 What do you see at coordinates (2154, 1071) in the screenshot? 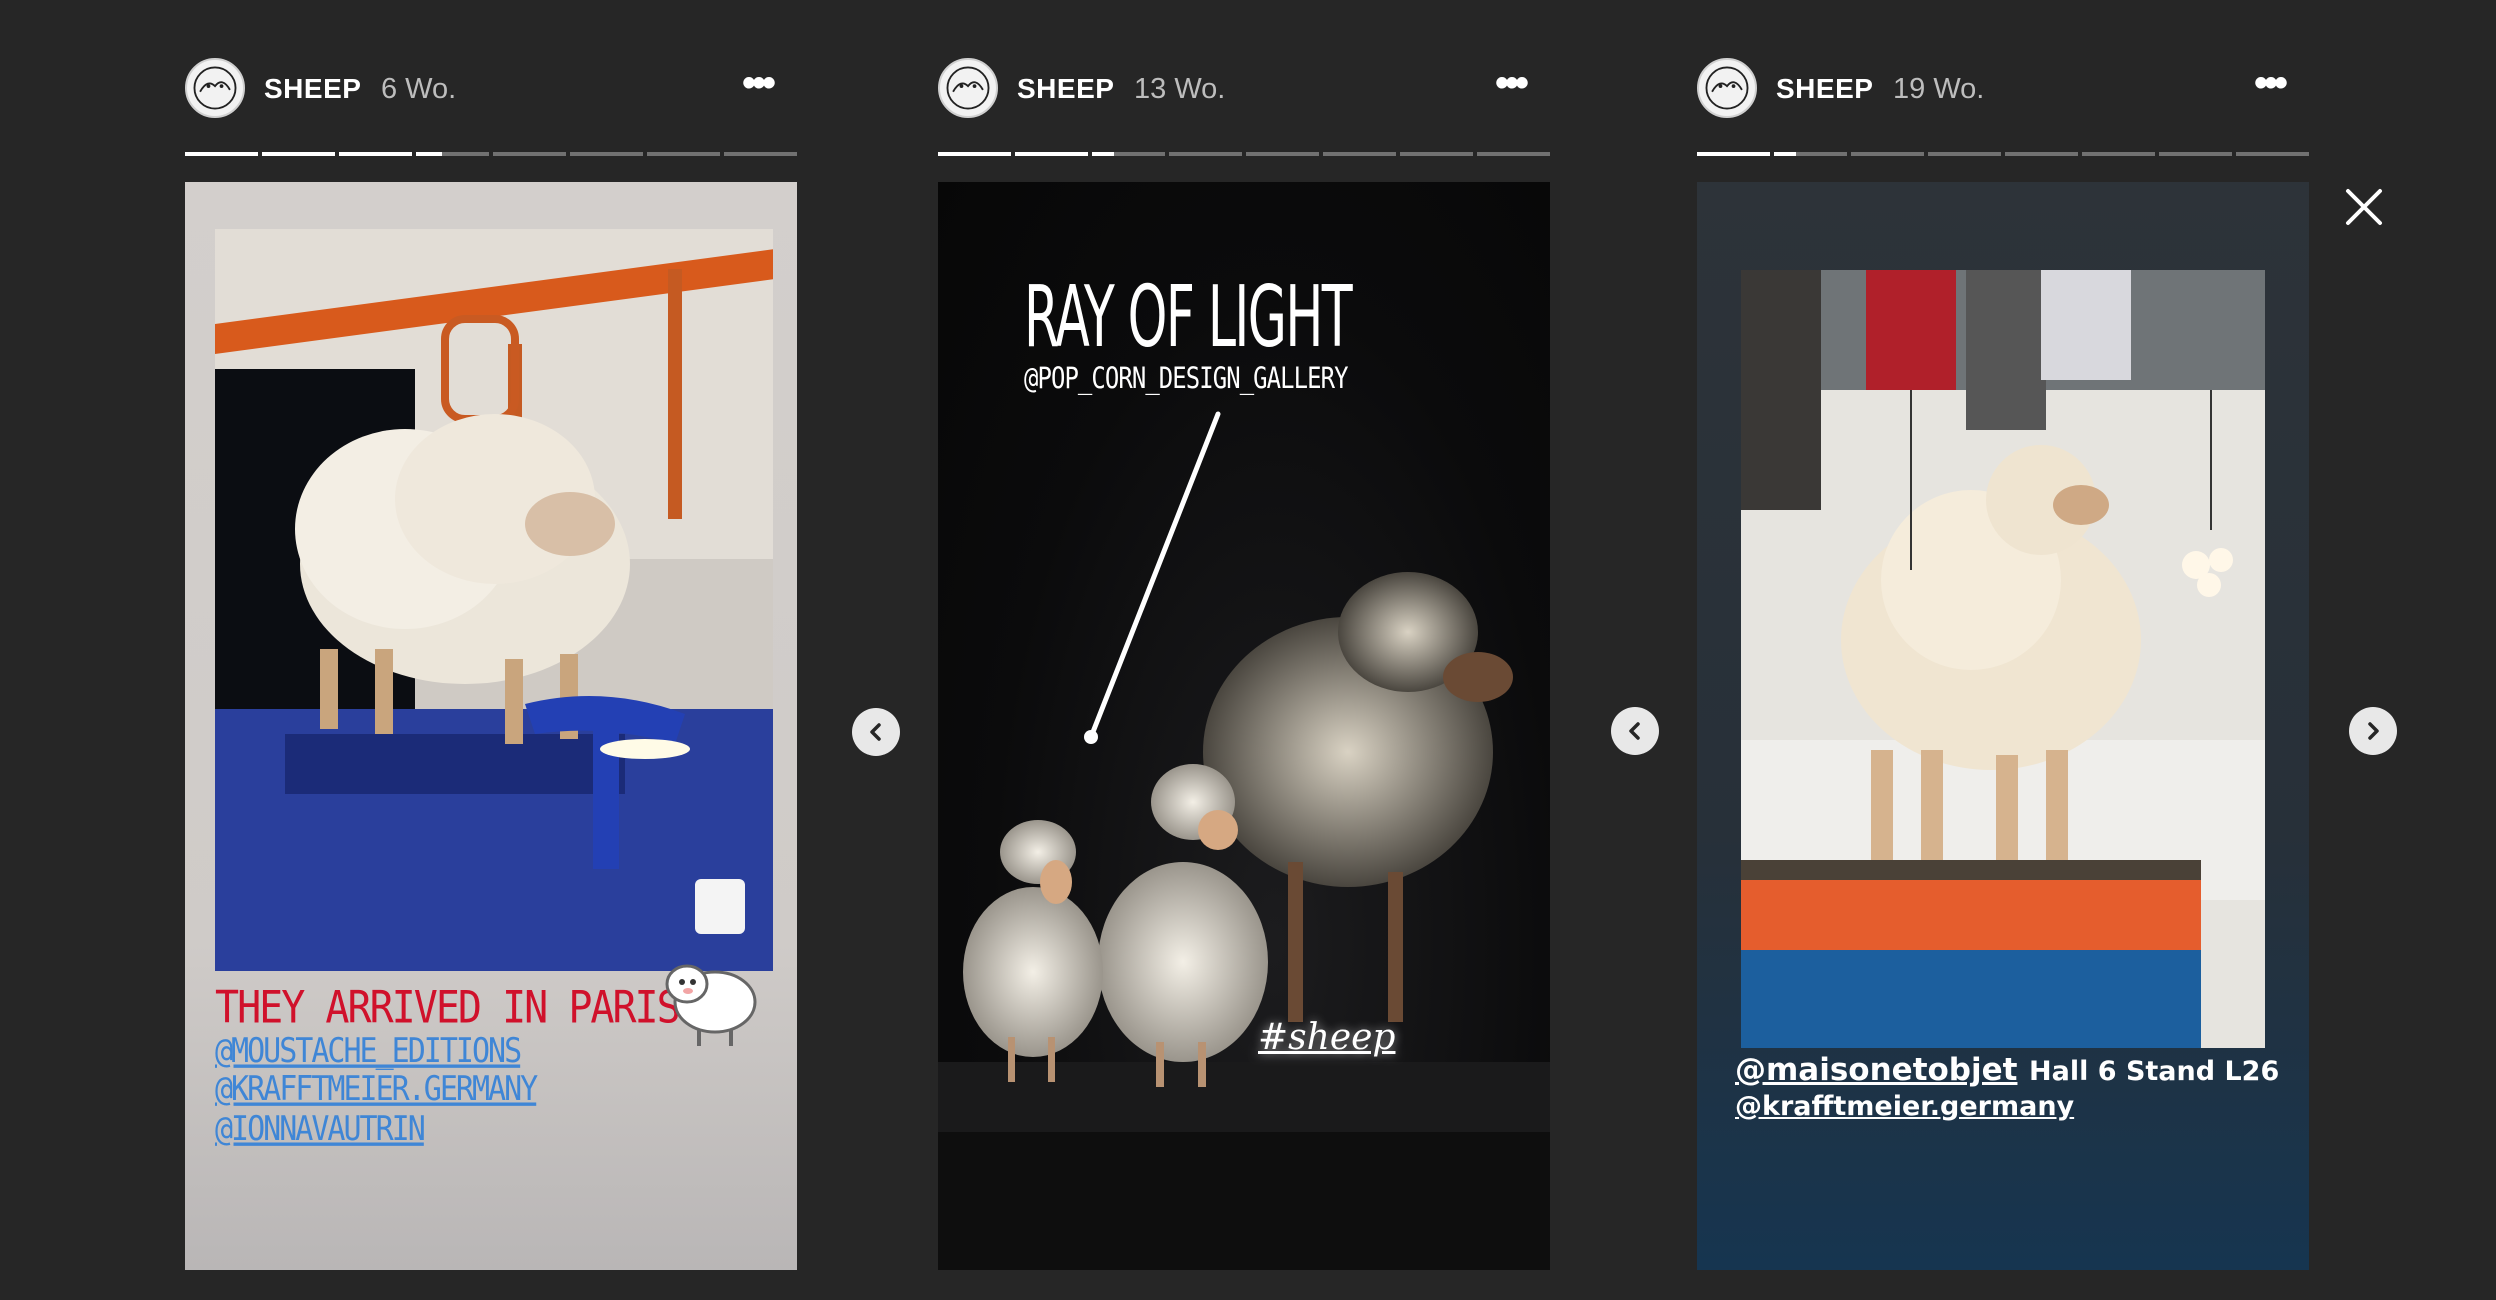
I see `location-label: Hall 6 Stand L26` at bounding box center [2154, 1071].